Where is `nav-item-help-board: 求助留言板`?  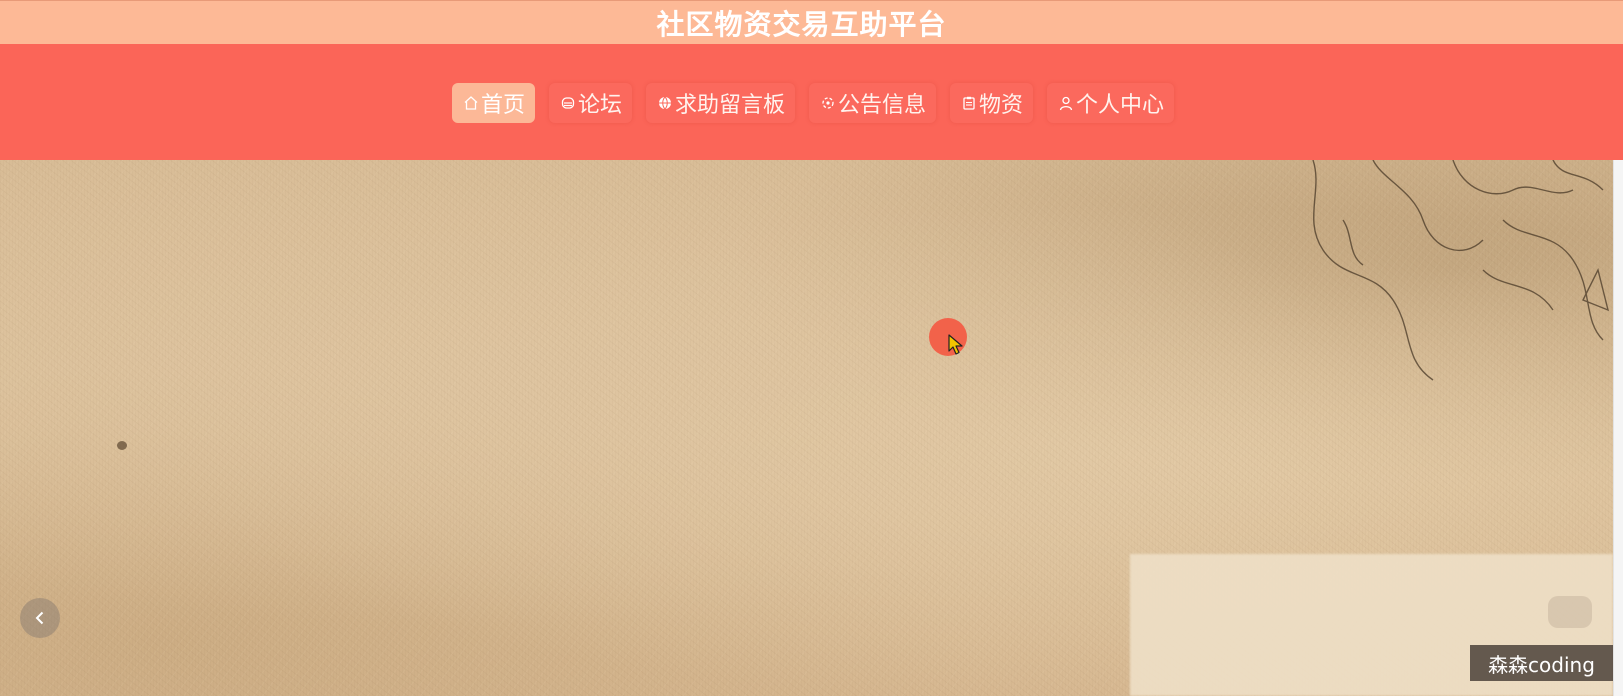 nav-item-help-board: 求助留言板 is located at coordinates (720, 103).